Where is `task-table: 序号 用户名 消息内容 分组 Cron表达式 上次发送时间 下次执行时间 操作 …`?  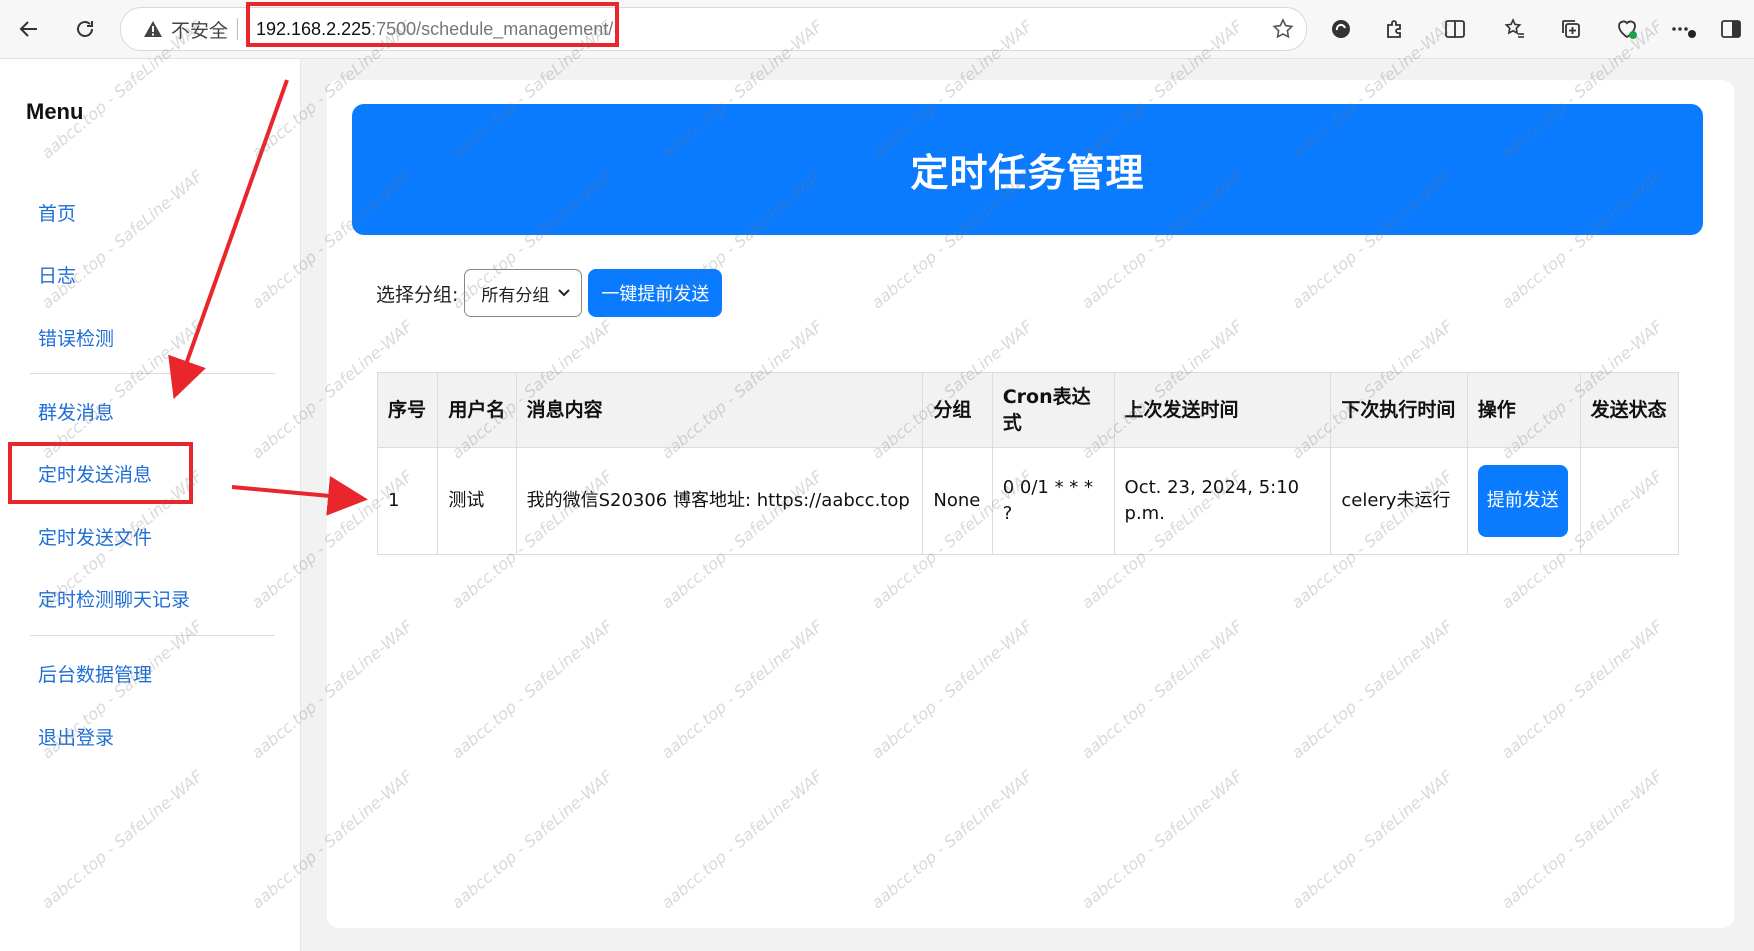
task-table: 序号 用户名 消息内容 分组 Cron表达式 上次发送时间 下次执行时间 操作 … is located at coordinates (1028, 463).